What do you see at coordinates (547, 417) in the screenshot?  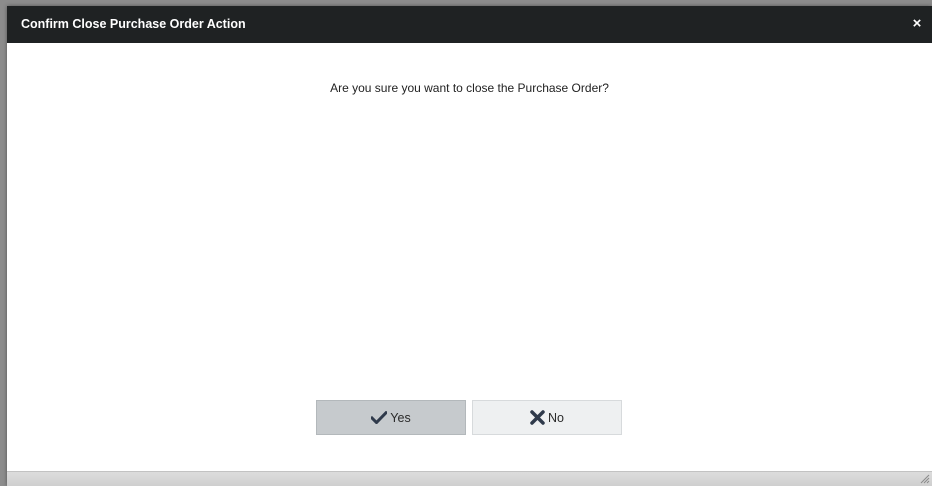 I see `no-button: No` at bounding box center [547, 417].